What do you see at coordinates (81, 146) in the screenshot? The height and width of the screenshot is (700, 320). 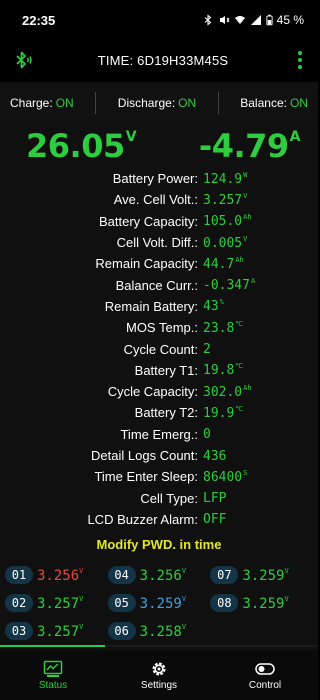 I see `total-voltage: 26.05V` at bounding box center [81, 146].